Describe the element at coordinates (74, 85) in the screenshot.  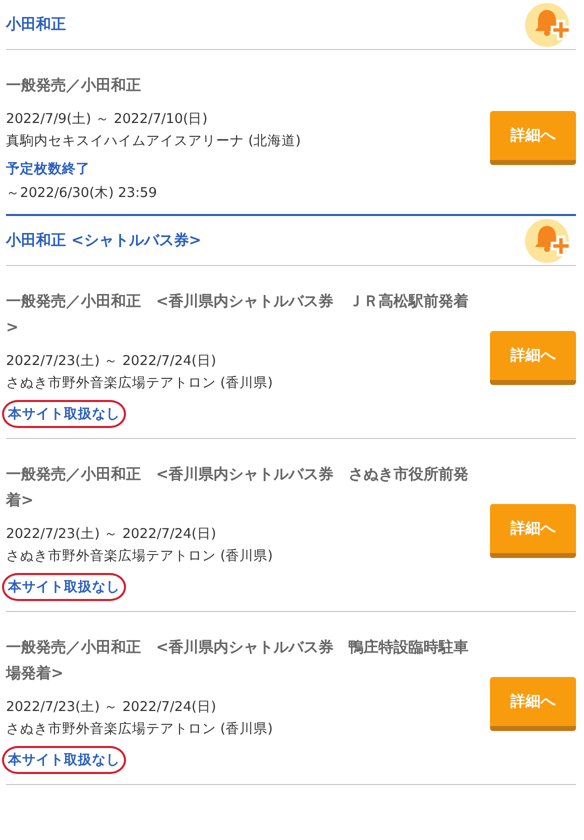
I see `event-title: 一般発売／小田和正` at that location.